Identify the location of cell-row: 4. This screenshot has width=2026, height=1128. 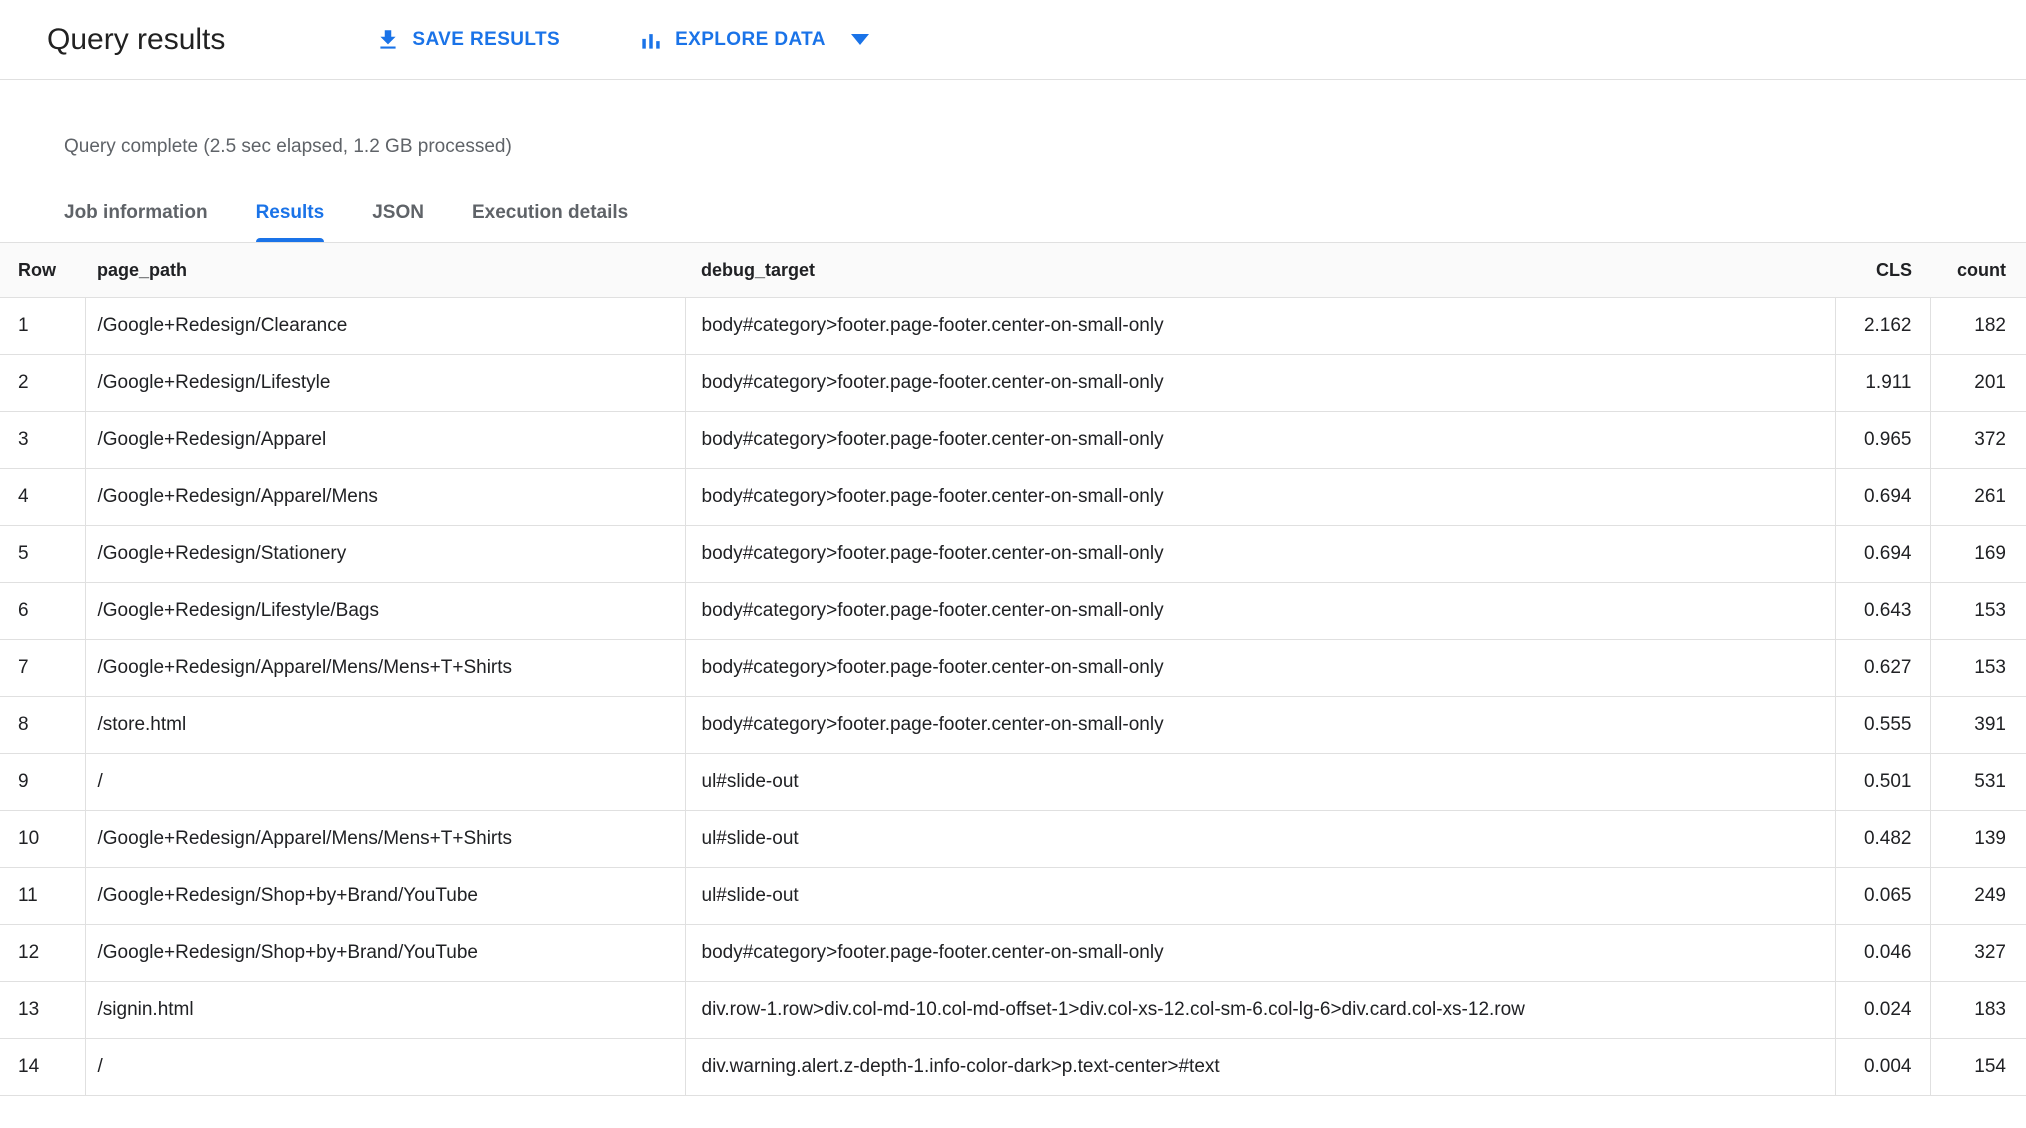
(42, 497).